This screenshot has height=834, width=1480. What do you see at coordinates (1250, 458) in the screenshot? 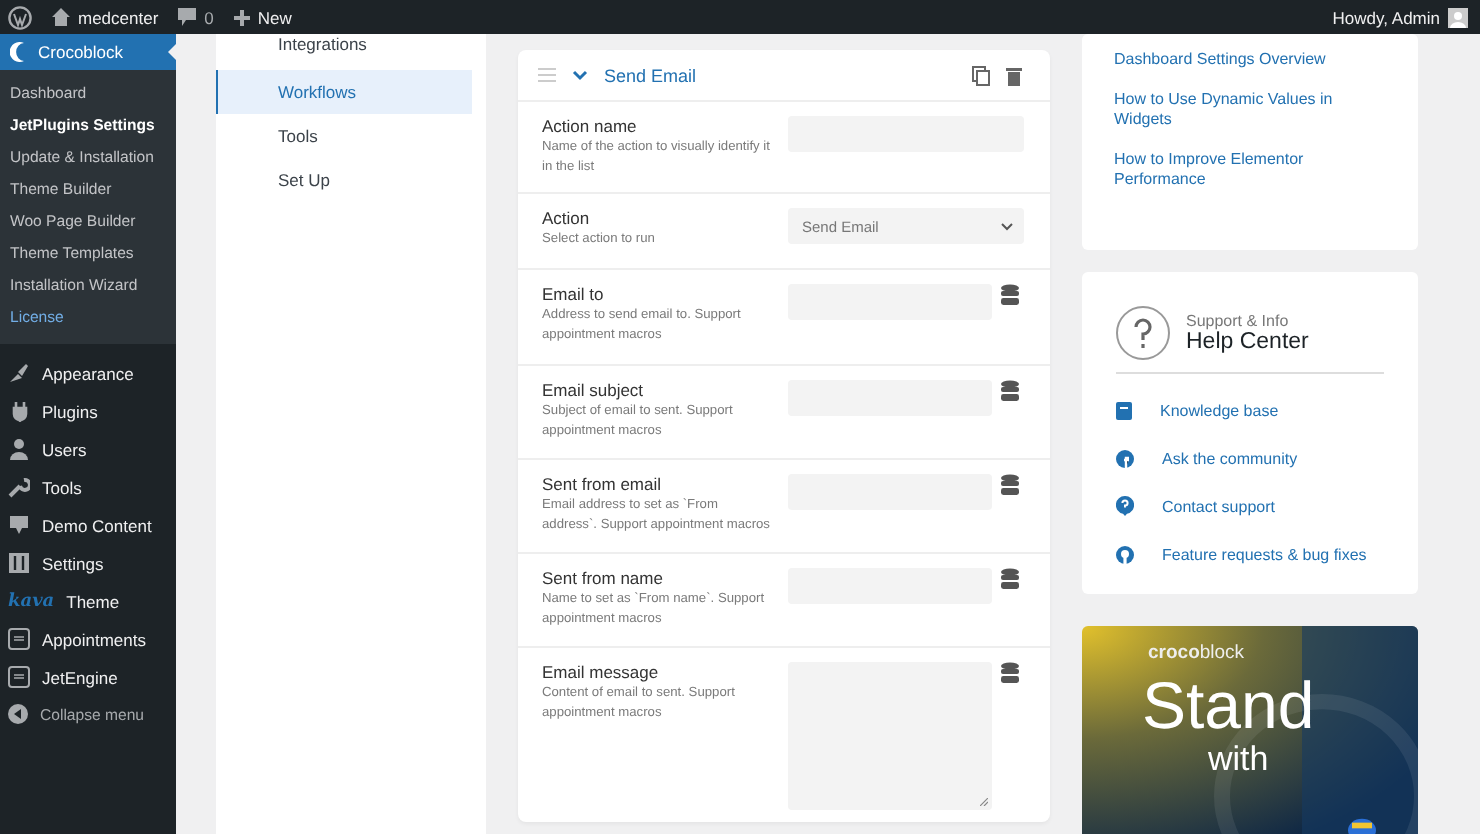
I see `help-link: Ask the community` at bounding box center [1250, 458].